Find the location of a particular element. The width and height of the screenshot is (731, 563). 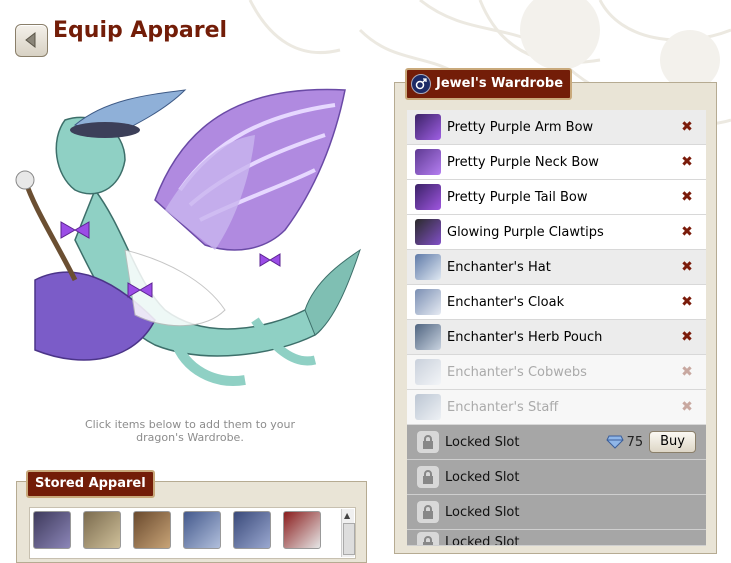

stored-apparel-grid: ▲ is located at coordinates (192, 533).